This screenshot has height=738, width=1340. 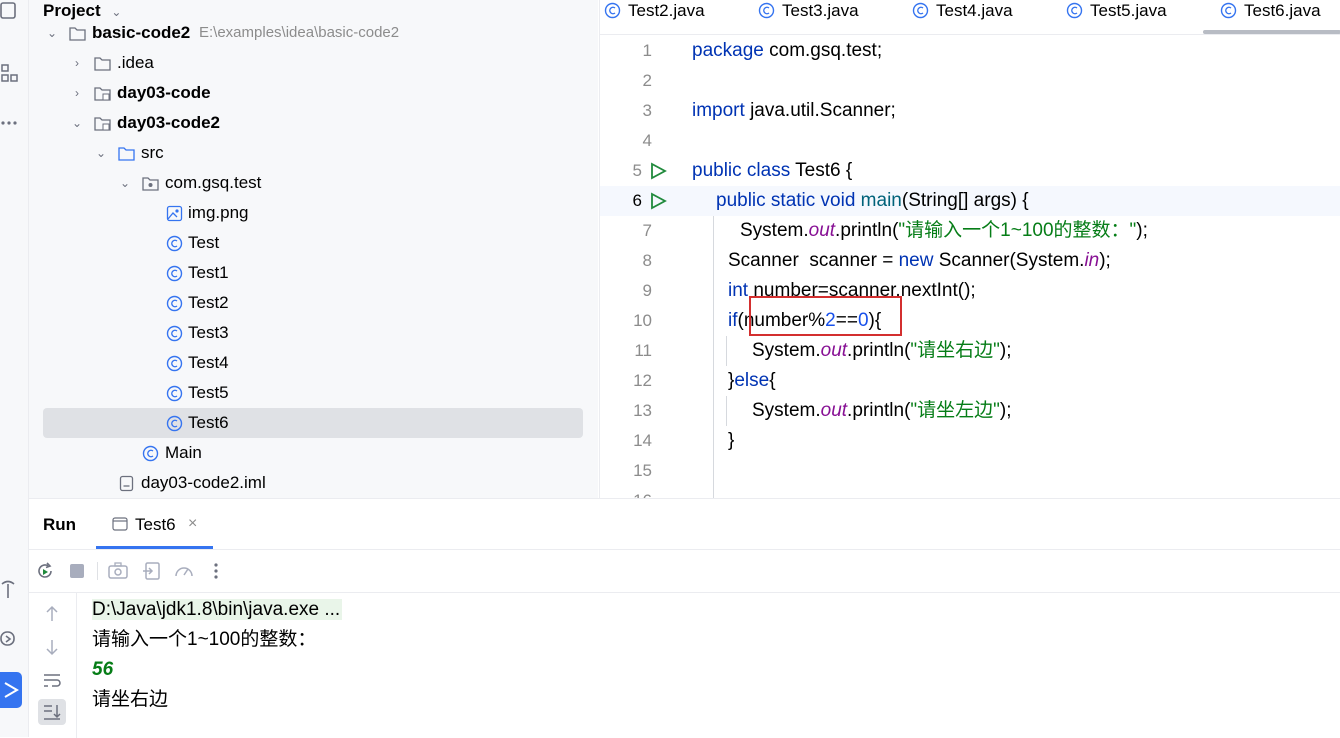 I want to click on rerun-icon, so click(x=45, y=571).